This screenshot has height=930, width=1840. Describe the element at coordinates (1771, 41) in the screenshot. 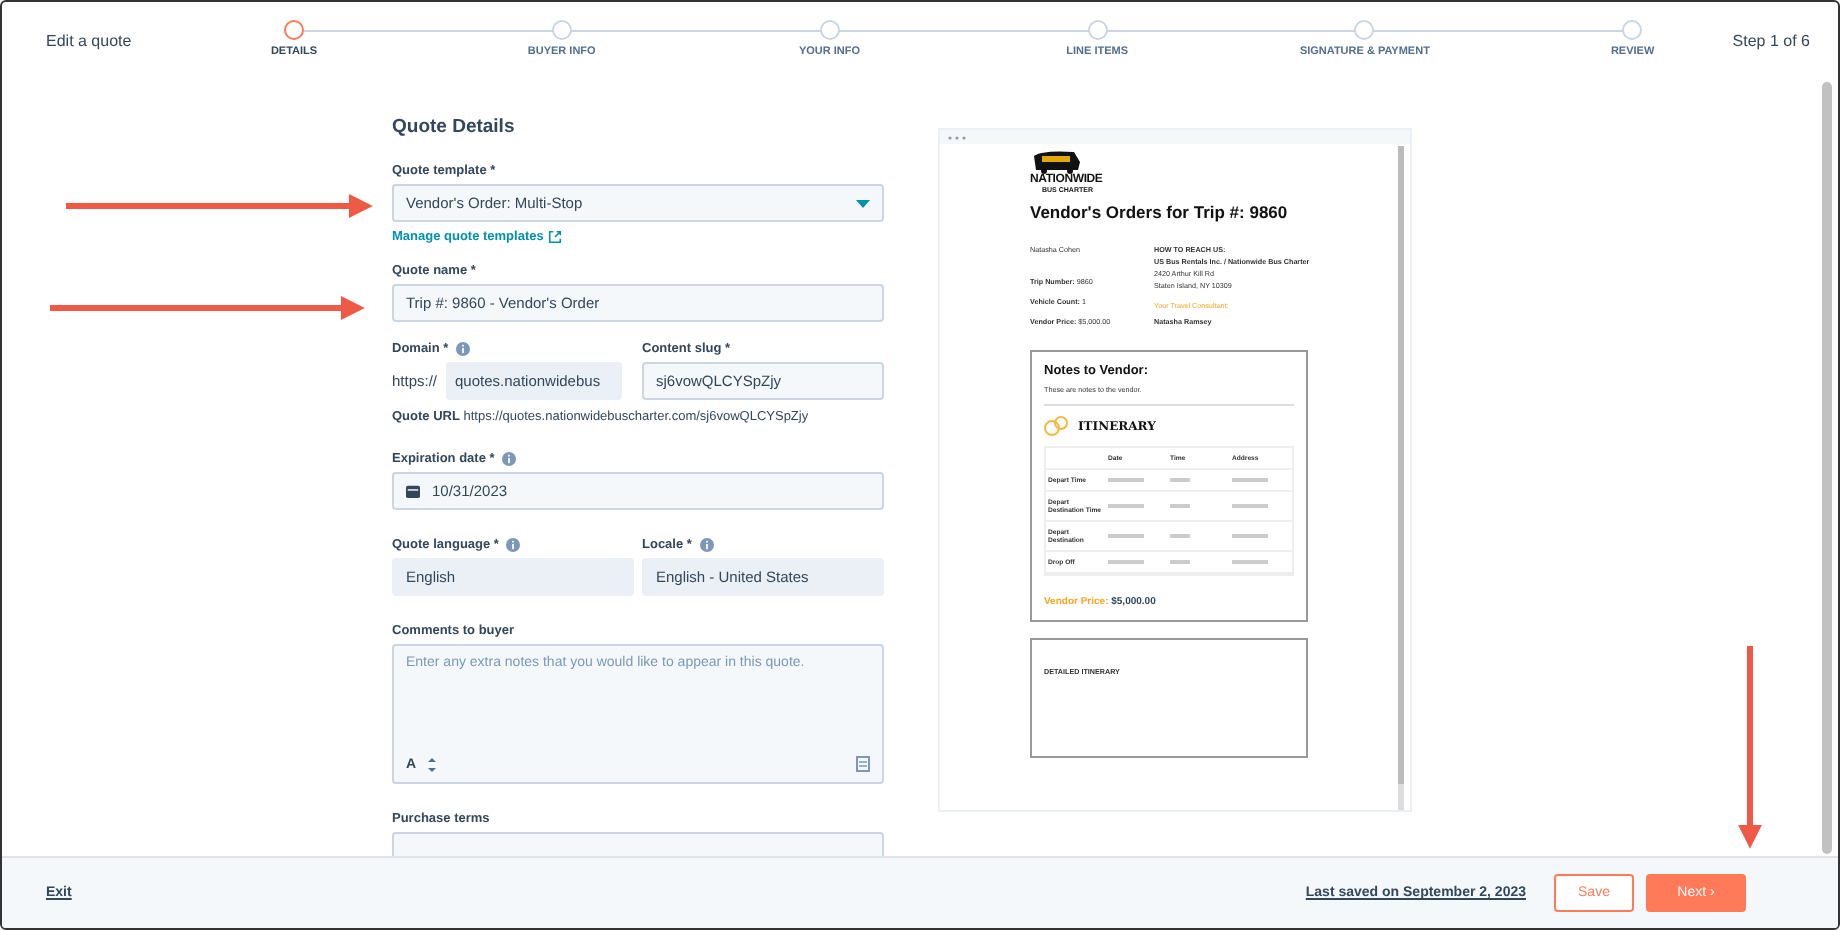

I see `step-counter: Step 1 of 6` at that location.